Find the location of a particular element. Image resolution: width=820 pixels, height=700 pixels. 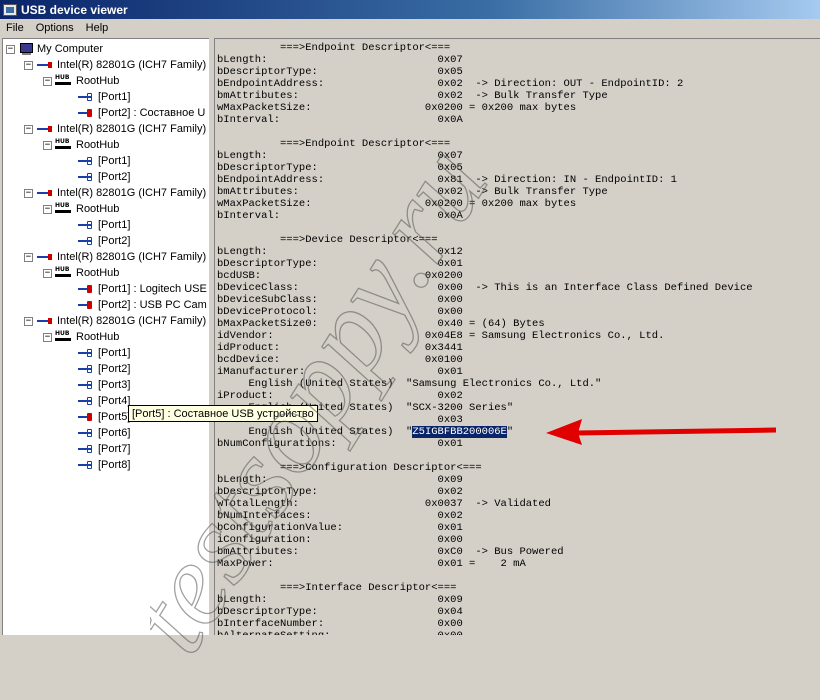

descriptor-line: MaxPower: 0x01 = 2 mA is located at coordinates (371, 564).